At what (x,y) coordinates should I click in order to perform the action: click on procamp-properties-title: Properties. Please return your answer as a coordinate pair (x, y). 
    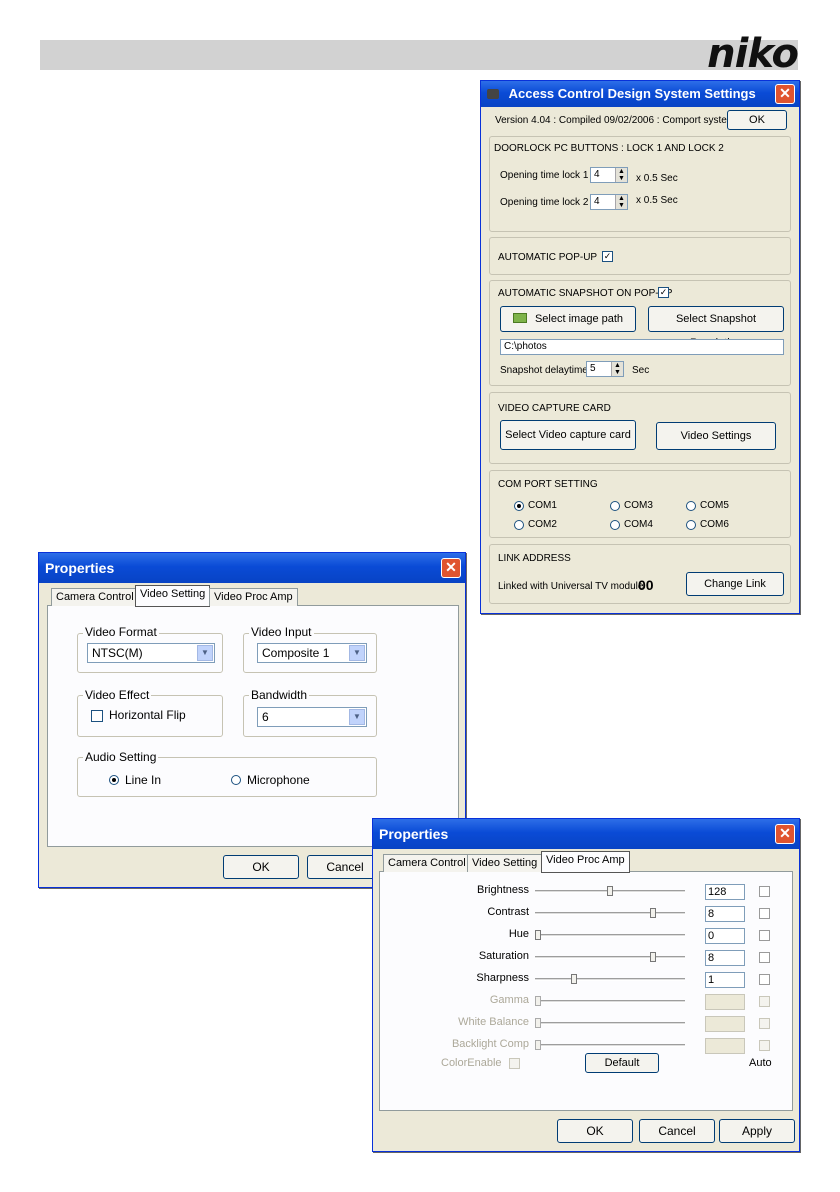
    Looking at the image, I should click on (414, 834).